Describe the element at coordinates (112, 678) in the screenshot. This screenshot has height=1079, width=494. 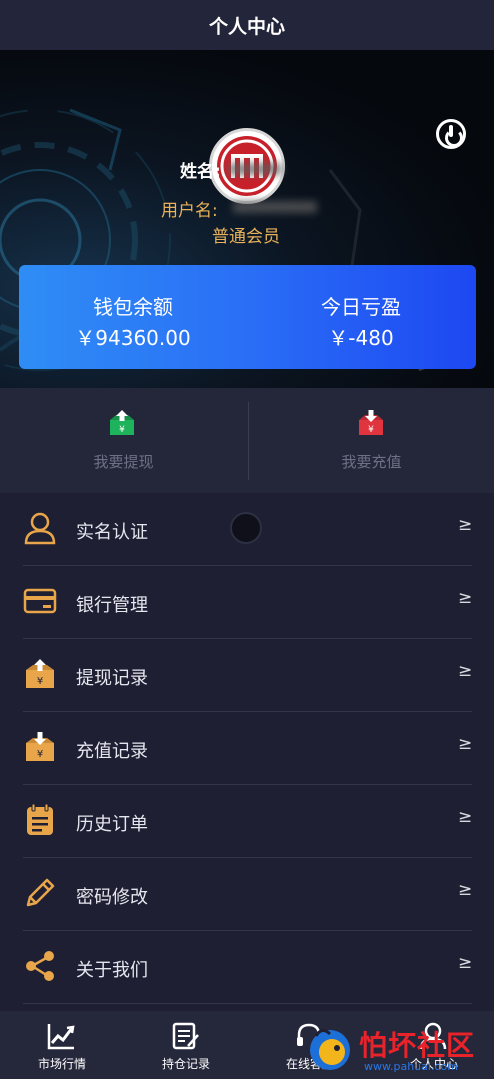
I see `menu-item-label: 提现记录` at that location.